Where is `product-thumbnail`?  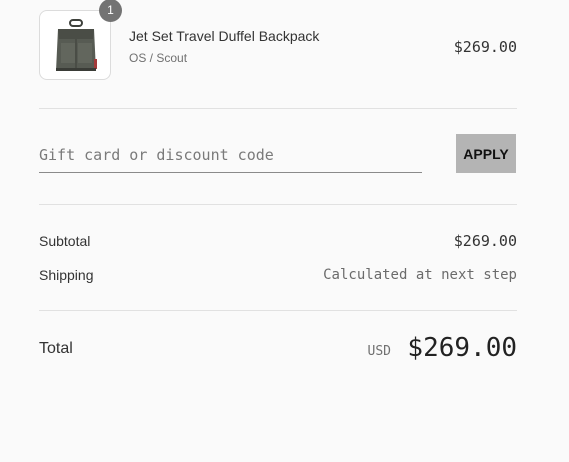
product-thumbnail is located at coordinates (75, 45).